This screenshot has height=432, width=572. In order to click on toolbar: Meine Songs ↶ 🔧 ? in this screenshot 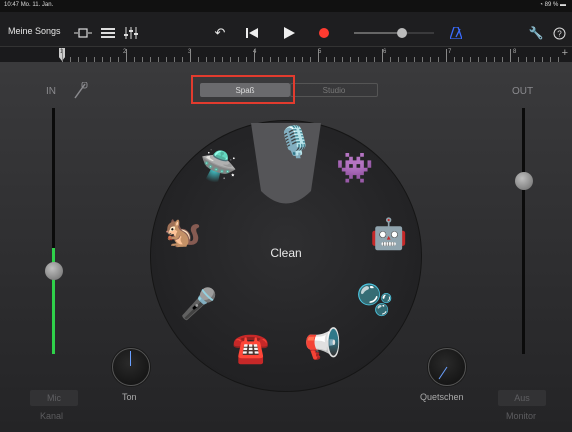, I will do `click(286, 29)`.